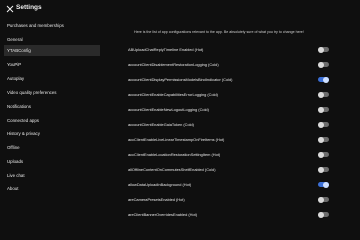 The image size is (360, 240). Describe the element at coordinates (180, 9) in the screenshot. I see `top-bar: Settings` at that location.